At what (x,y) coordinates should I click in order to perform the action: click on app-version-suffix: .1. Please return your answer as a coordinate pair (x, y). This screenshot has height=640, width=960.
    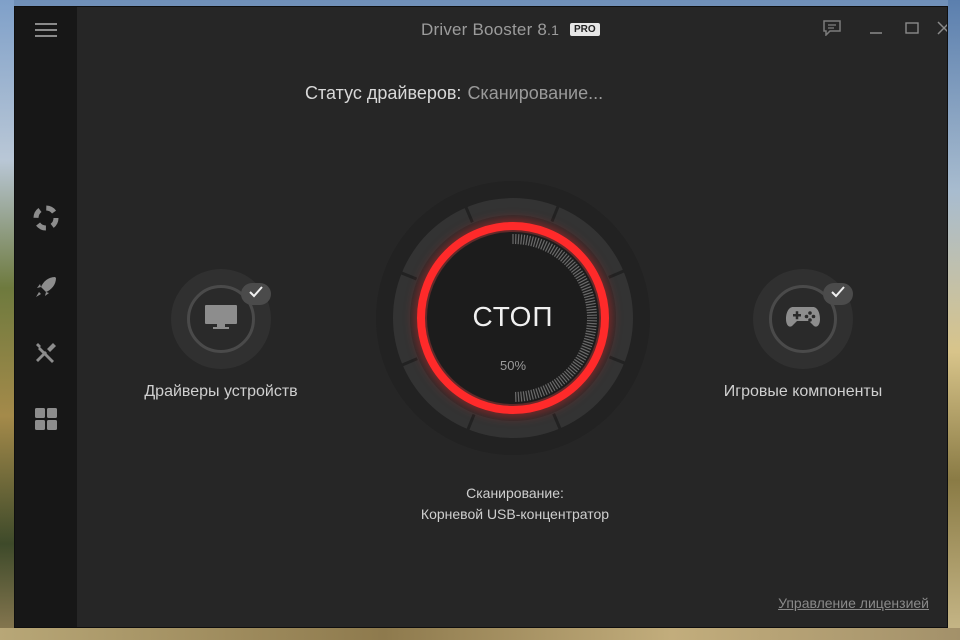
    Looking at the image, I should click on (553, 30).